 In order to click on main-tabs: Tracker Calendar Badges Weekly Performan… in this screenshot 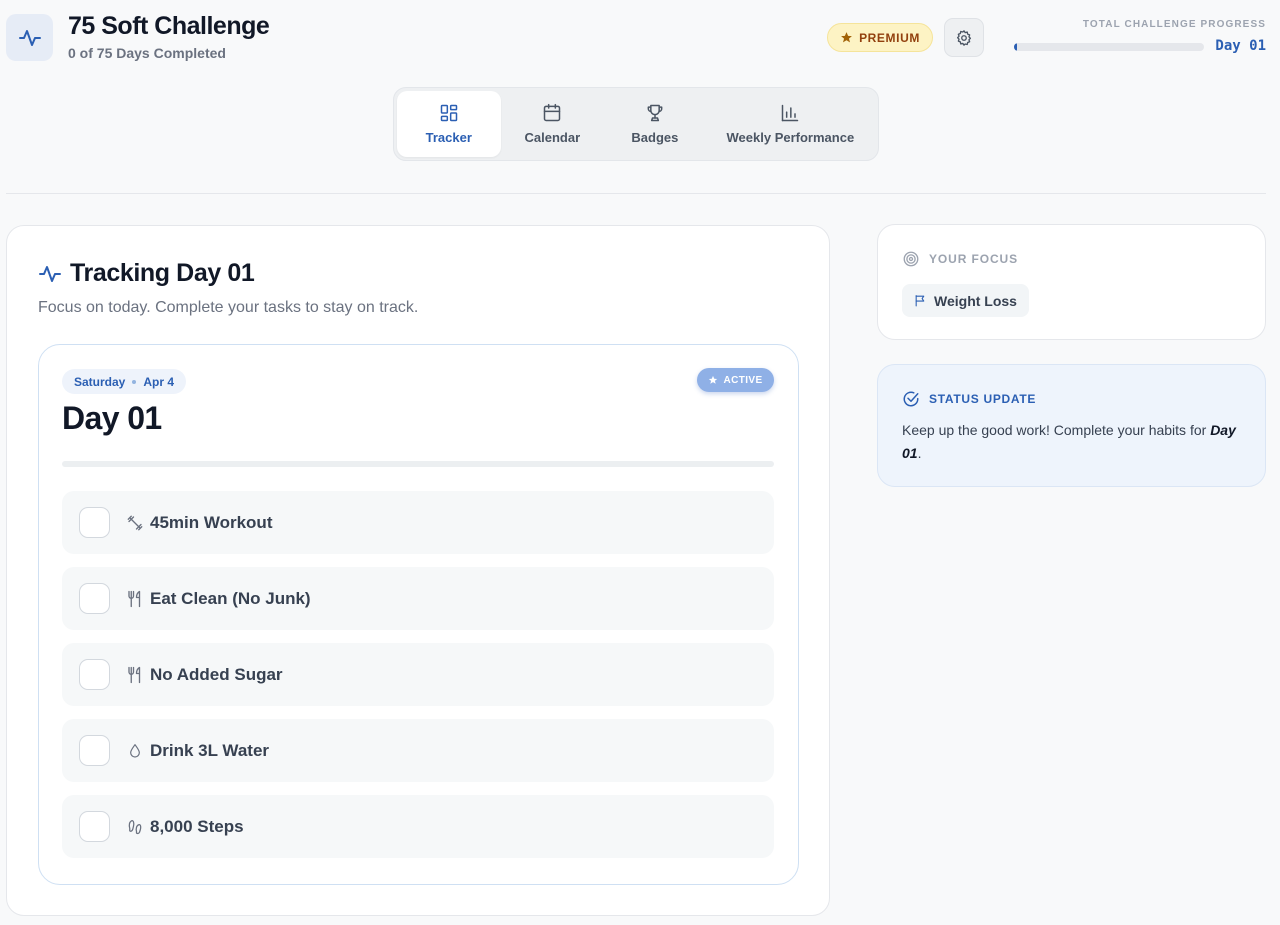, I will do `click(636, 124)`.